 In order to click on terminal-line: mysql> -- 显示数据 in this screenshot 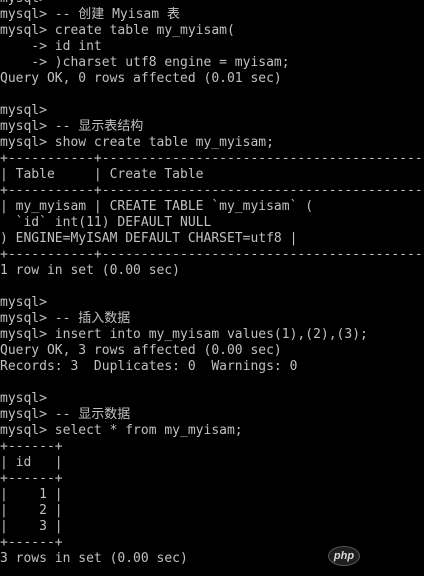, I will do `click(65, 414)`.